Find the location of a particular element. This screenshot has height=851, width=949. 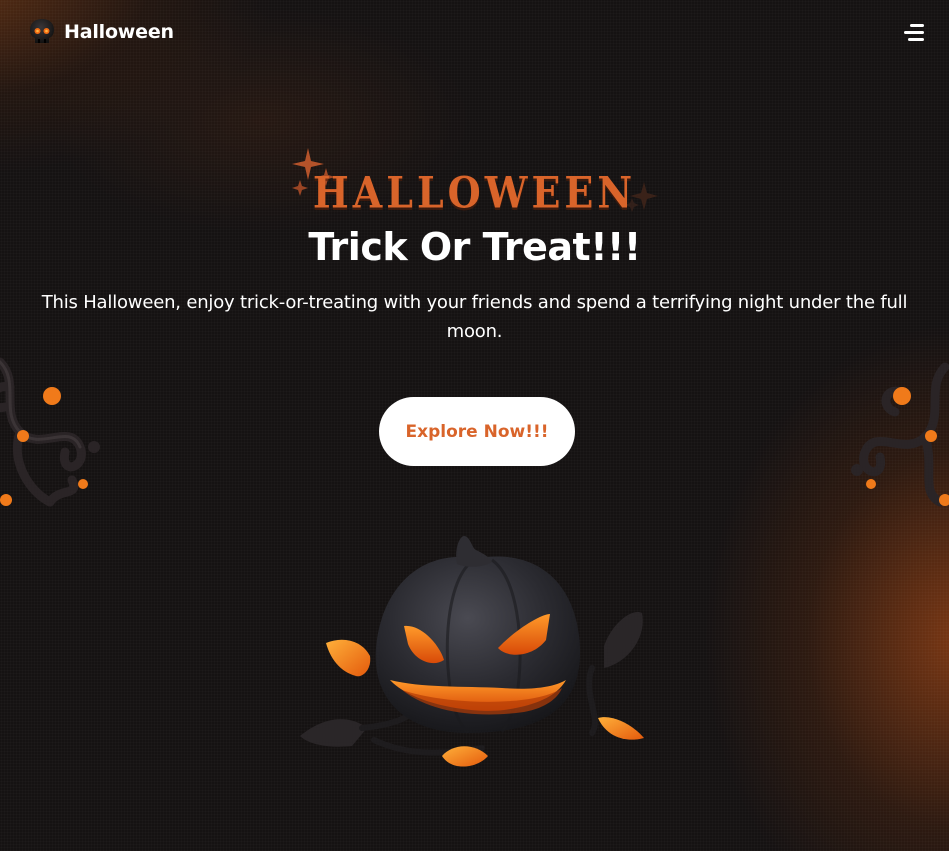

jack-o-lantern-icon is located at coordinates (472, 651).